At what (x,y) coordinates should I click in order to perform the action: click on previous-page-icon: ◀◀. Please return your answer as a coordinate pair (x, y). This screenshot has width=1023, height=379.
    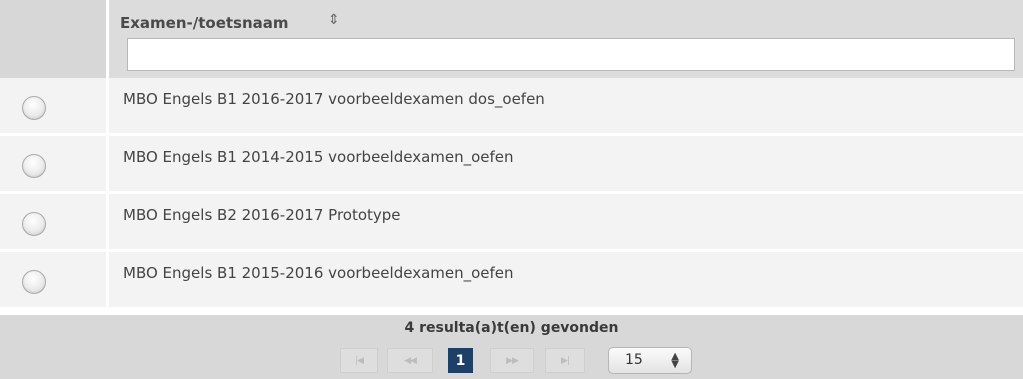
    Looking at the image, I should click on (410, 360).